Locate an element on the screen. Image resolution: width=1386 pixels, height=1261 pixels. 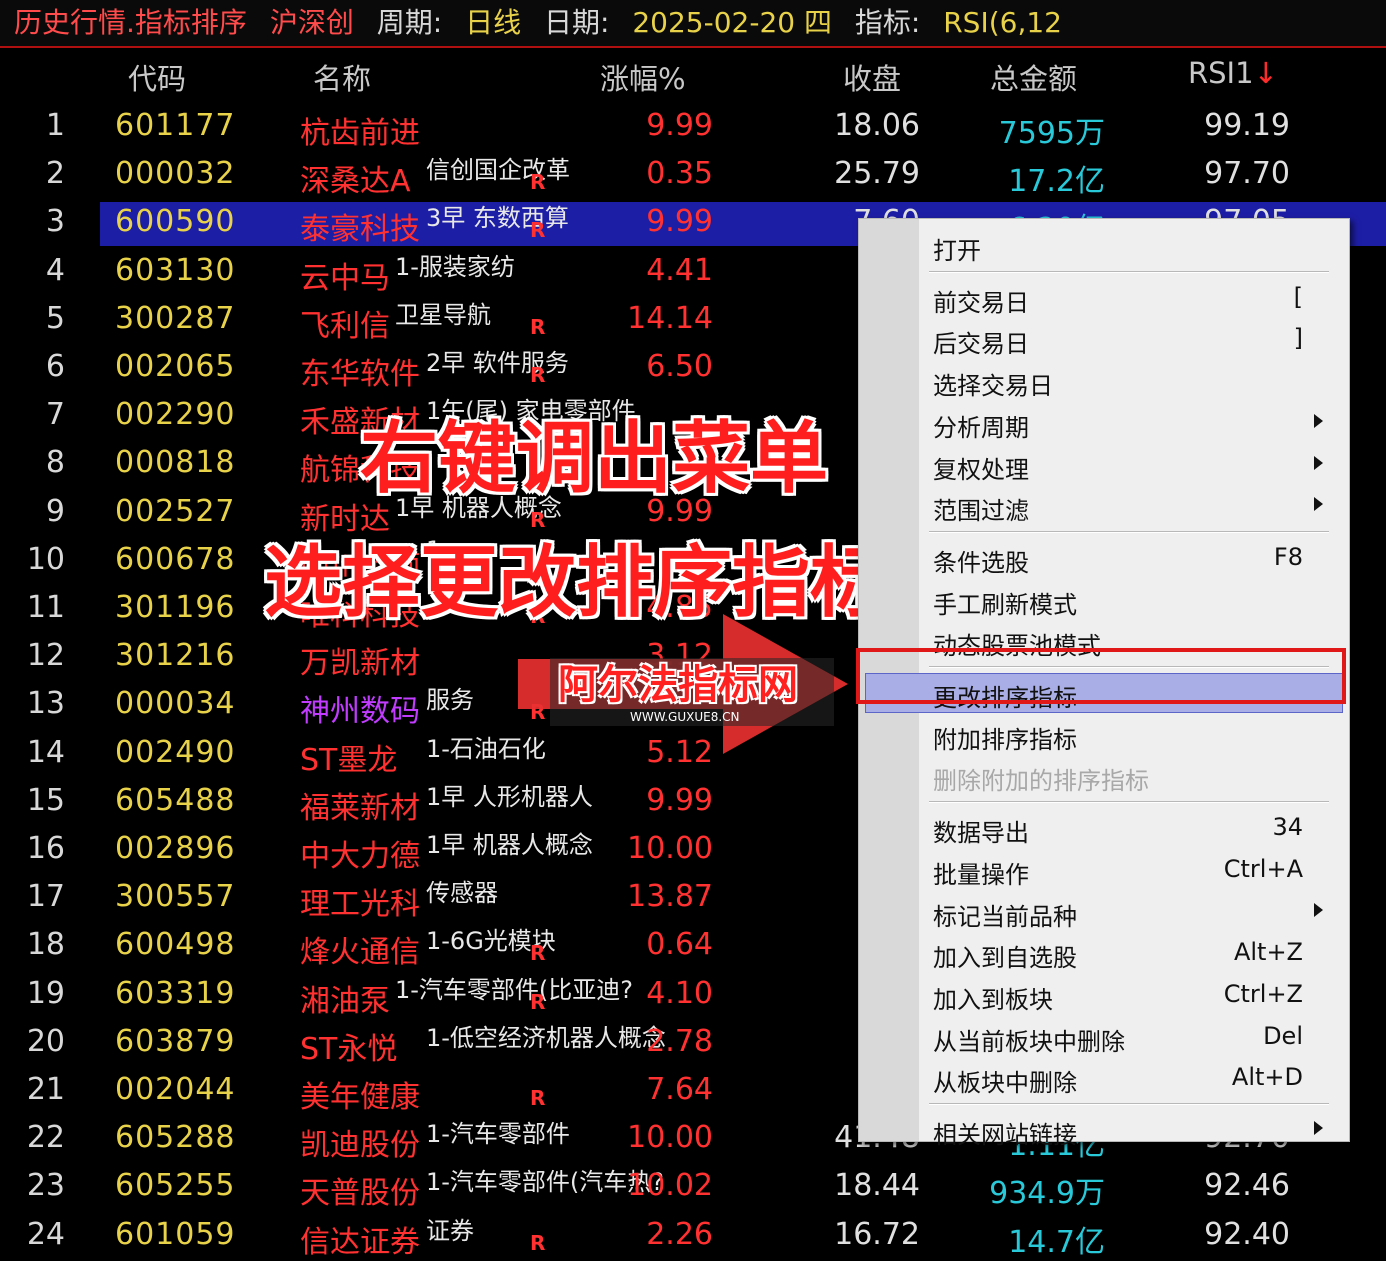
row-index: 1 is located at coordinates (55, 125).